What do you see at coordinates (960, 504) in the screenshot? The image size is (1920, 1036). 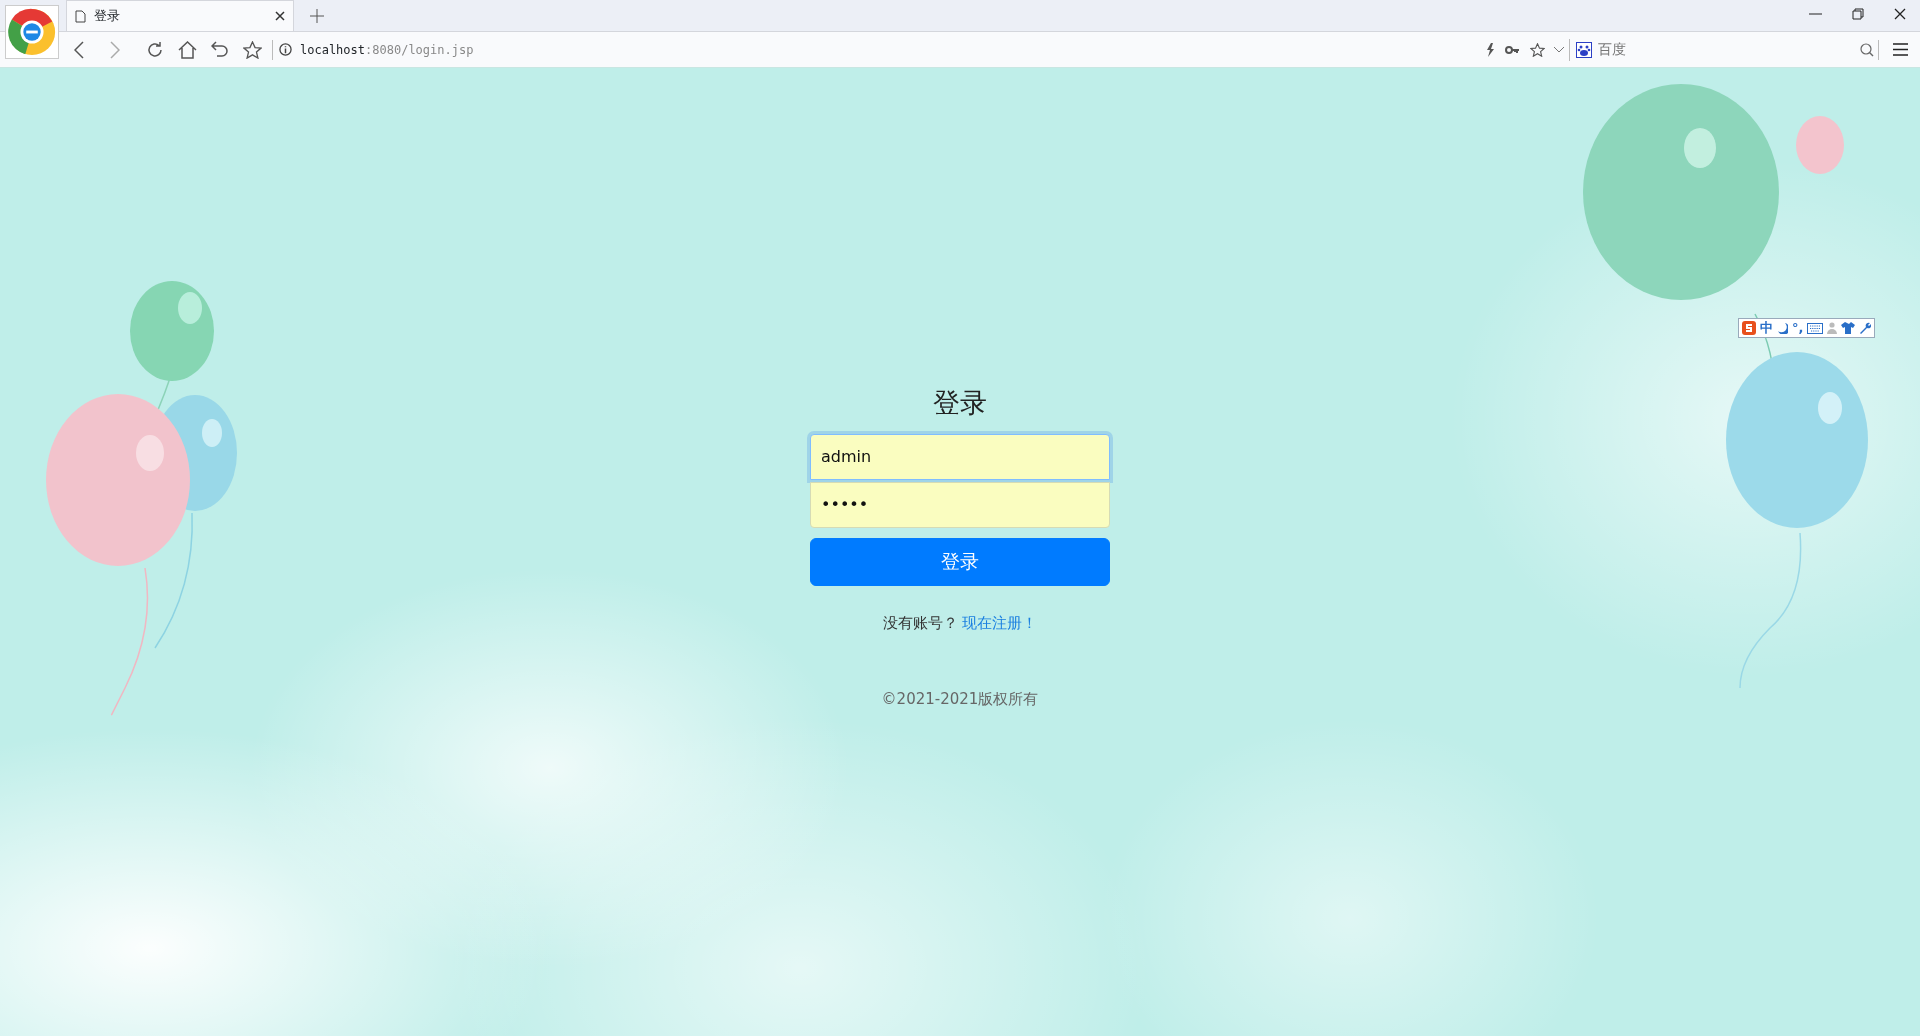 I see `password-field: •••••` at bounding box center [960, 504].